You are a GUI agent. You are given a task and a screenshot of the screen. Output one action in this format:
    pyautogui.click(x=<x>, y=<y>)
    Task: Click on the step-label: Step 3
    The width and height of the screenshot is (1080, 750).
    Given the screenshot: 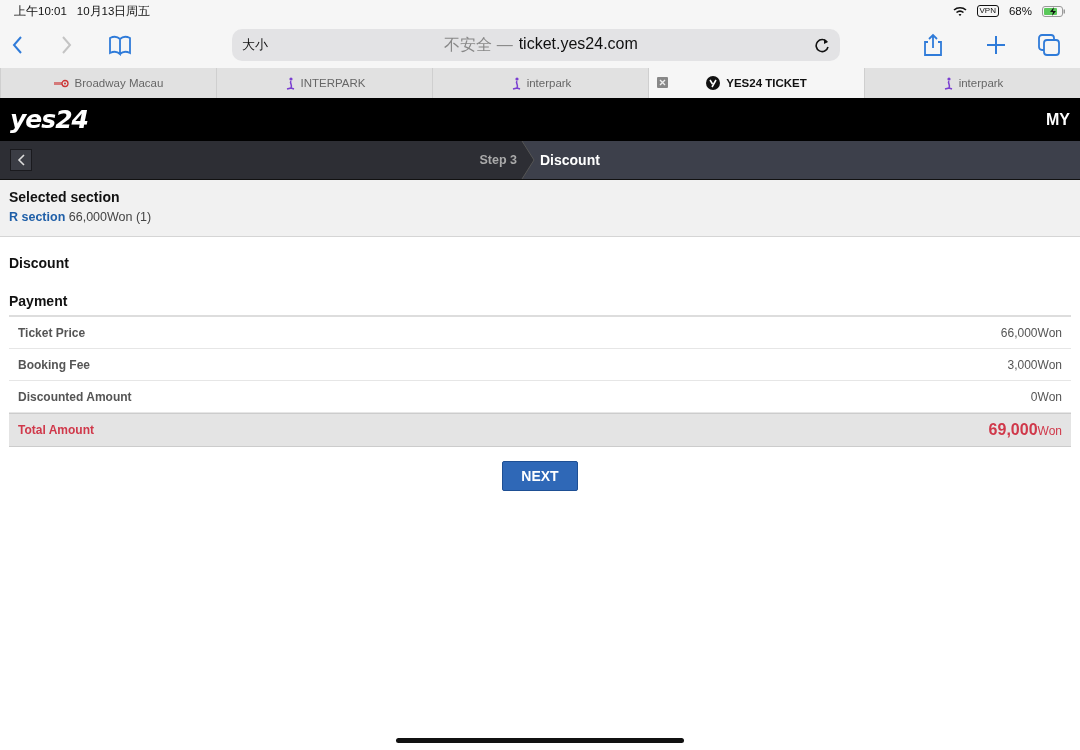 What is the action you would take?
    pyautogui.click(x=498, y=160)
    